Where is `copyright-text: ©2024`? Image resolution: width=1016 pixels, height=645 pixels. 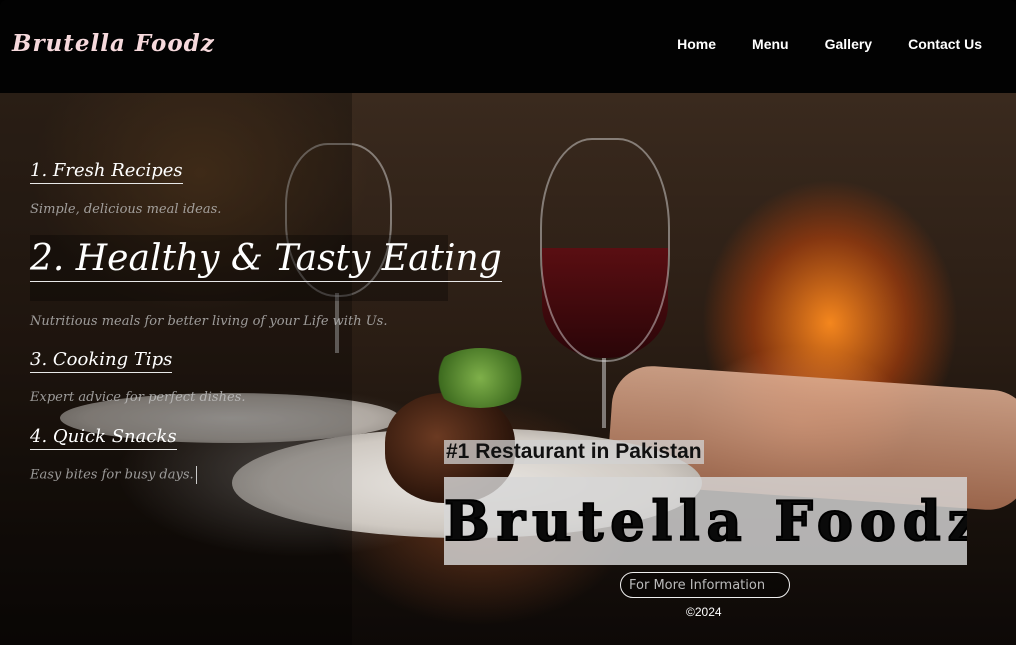 copyright-text: ©2024 is located at coordinates (704, 612).